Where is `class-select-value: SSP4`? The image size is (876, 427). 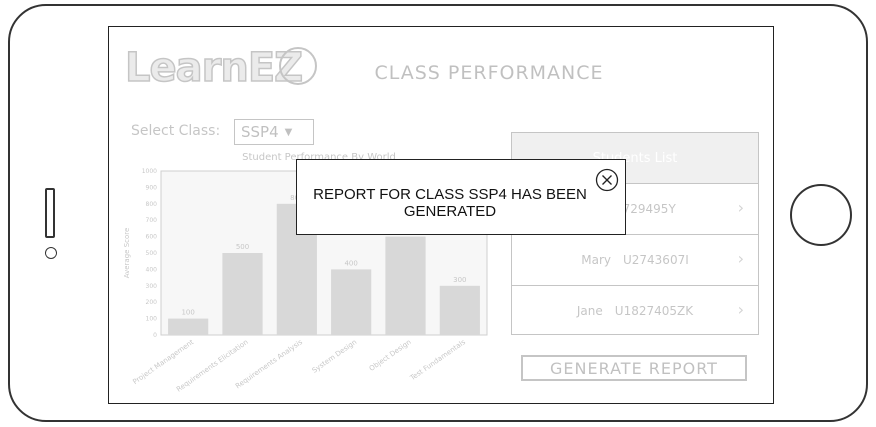
class-select-value: SSP4 is located at coordinates (260, 132).